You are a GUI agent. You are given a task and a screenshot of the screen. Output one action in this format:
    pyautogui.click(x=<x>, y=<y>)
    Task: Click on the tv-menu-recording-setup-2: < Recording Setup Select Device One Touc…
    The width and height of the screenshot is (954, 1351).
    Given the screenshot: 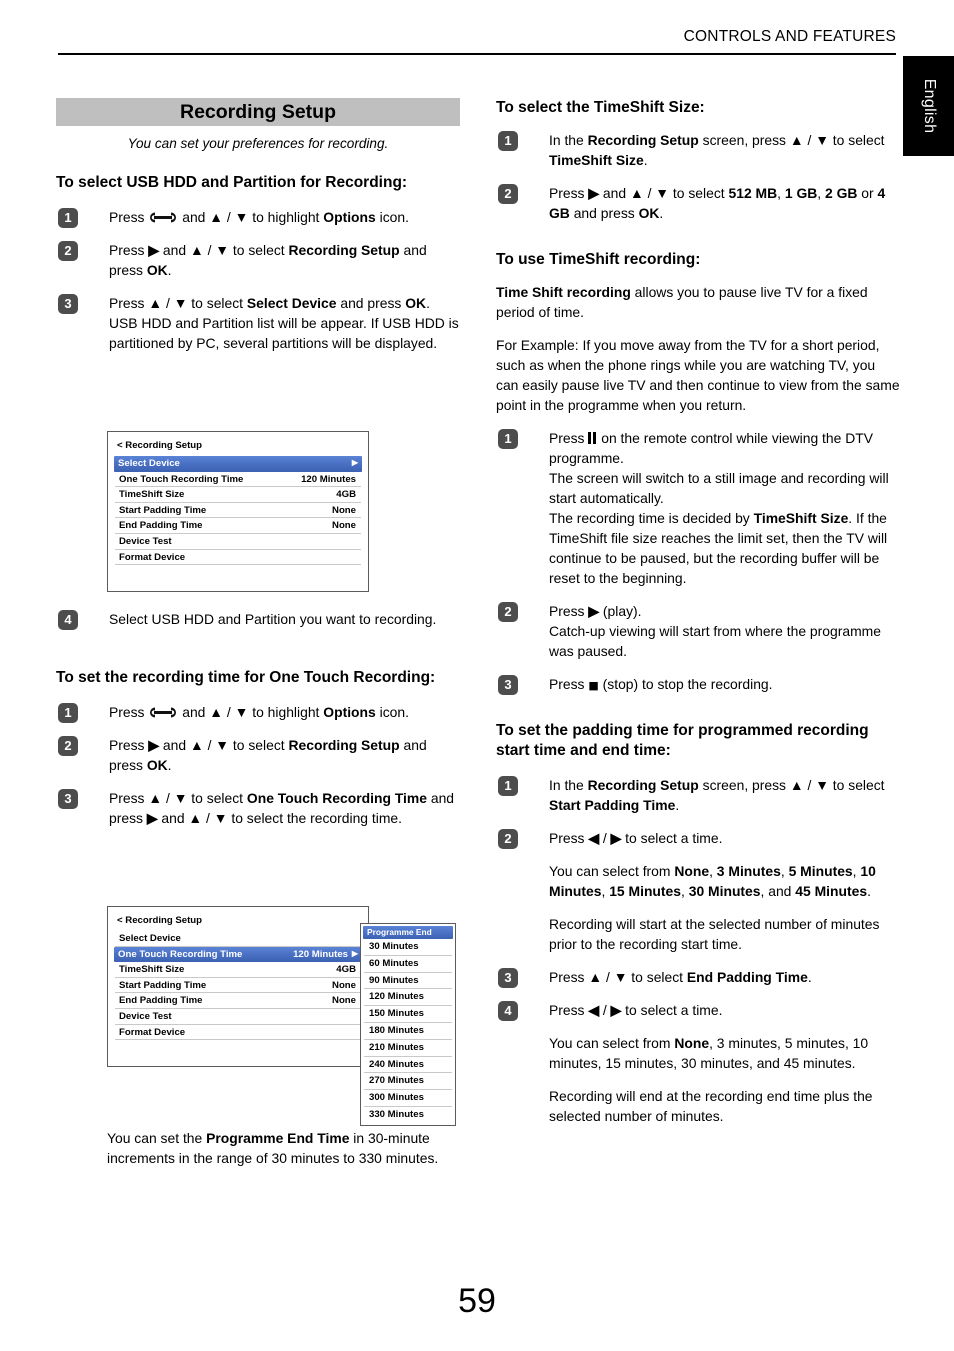 What is the action you would take?
    pyautogui.click(x=238, y=986)
    